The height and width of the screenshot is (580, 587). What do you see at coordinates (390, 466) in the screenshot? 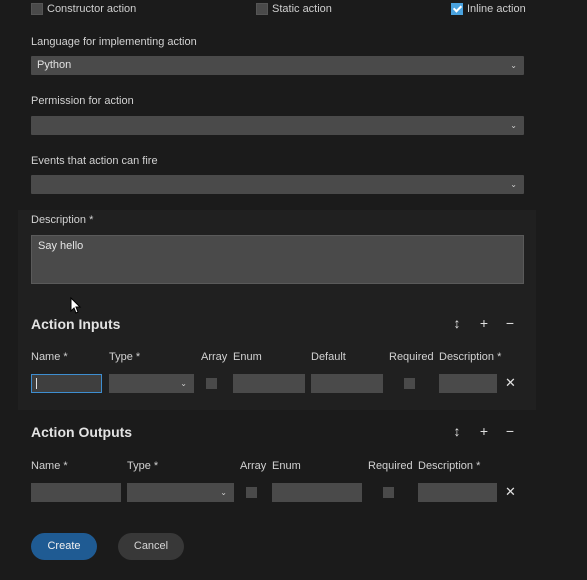
I see `outputs-col-required: Required` at bounding box center [390, 466].